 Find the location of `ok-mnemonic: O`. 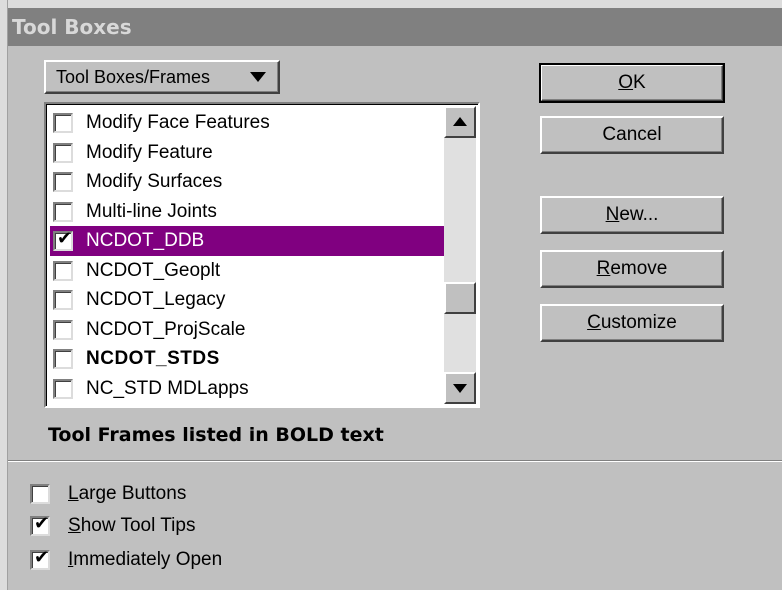

ok-mnemonic: O is located at coordinates (626, 82).